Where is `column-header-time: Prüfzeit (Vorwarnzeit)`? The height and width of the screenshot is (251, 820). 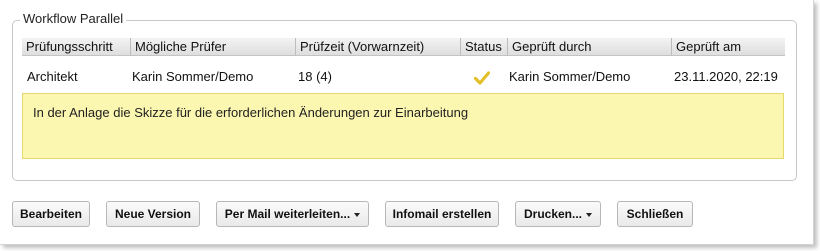 column-header-time: Prüfzeit (Vorwarnzeit) is located at coordinates (378, 46).